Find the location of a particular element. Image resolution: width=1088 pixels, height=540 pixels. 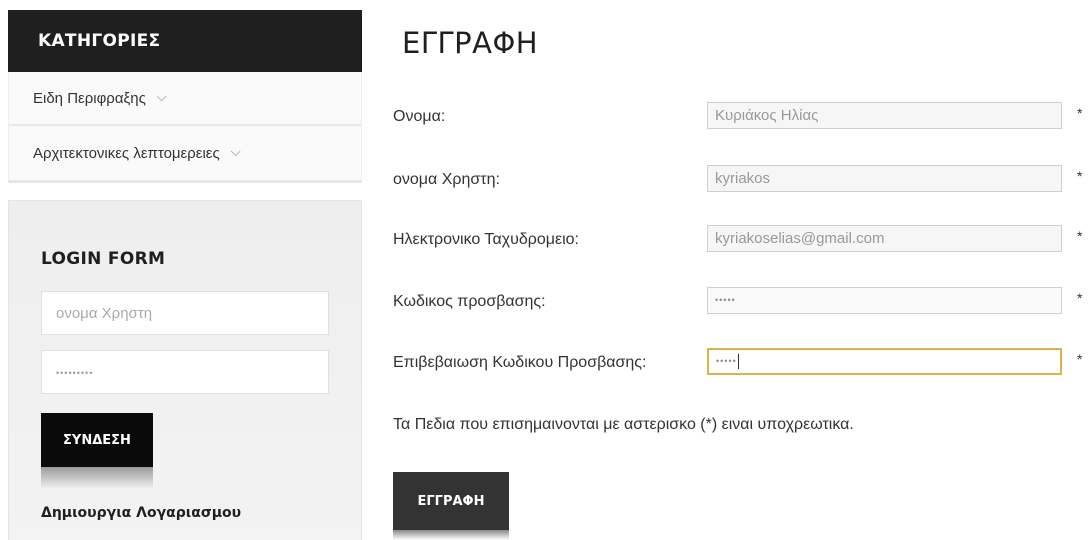

email-label: Ηλεκτρονικο Ταχυδρομειο: is located at coordinates (486, 239).